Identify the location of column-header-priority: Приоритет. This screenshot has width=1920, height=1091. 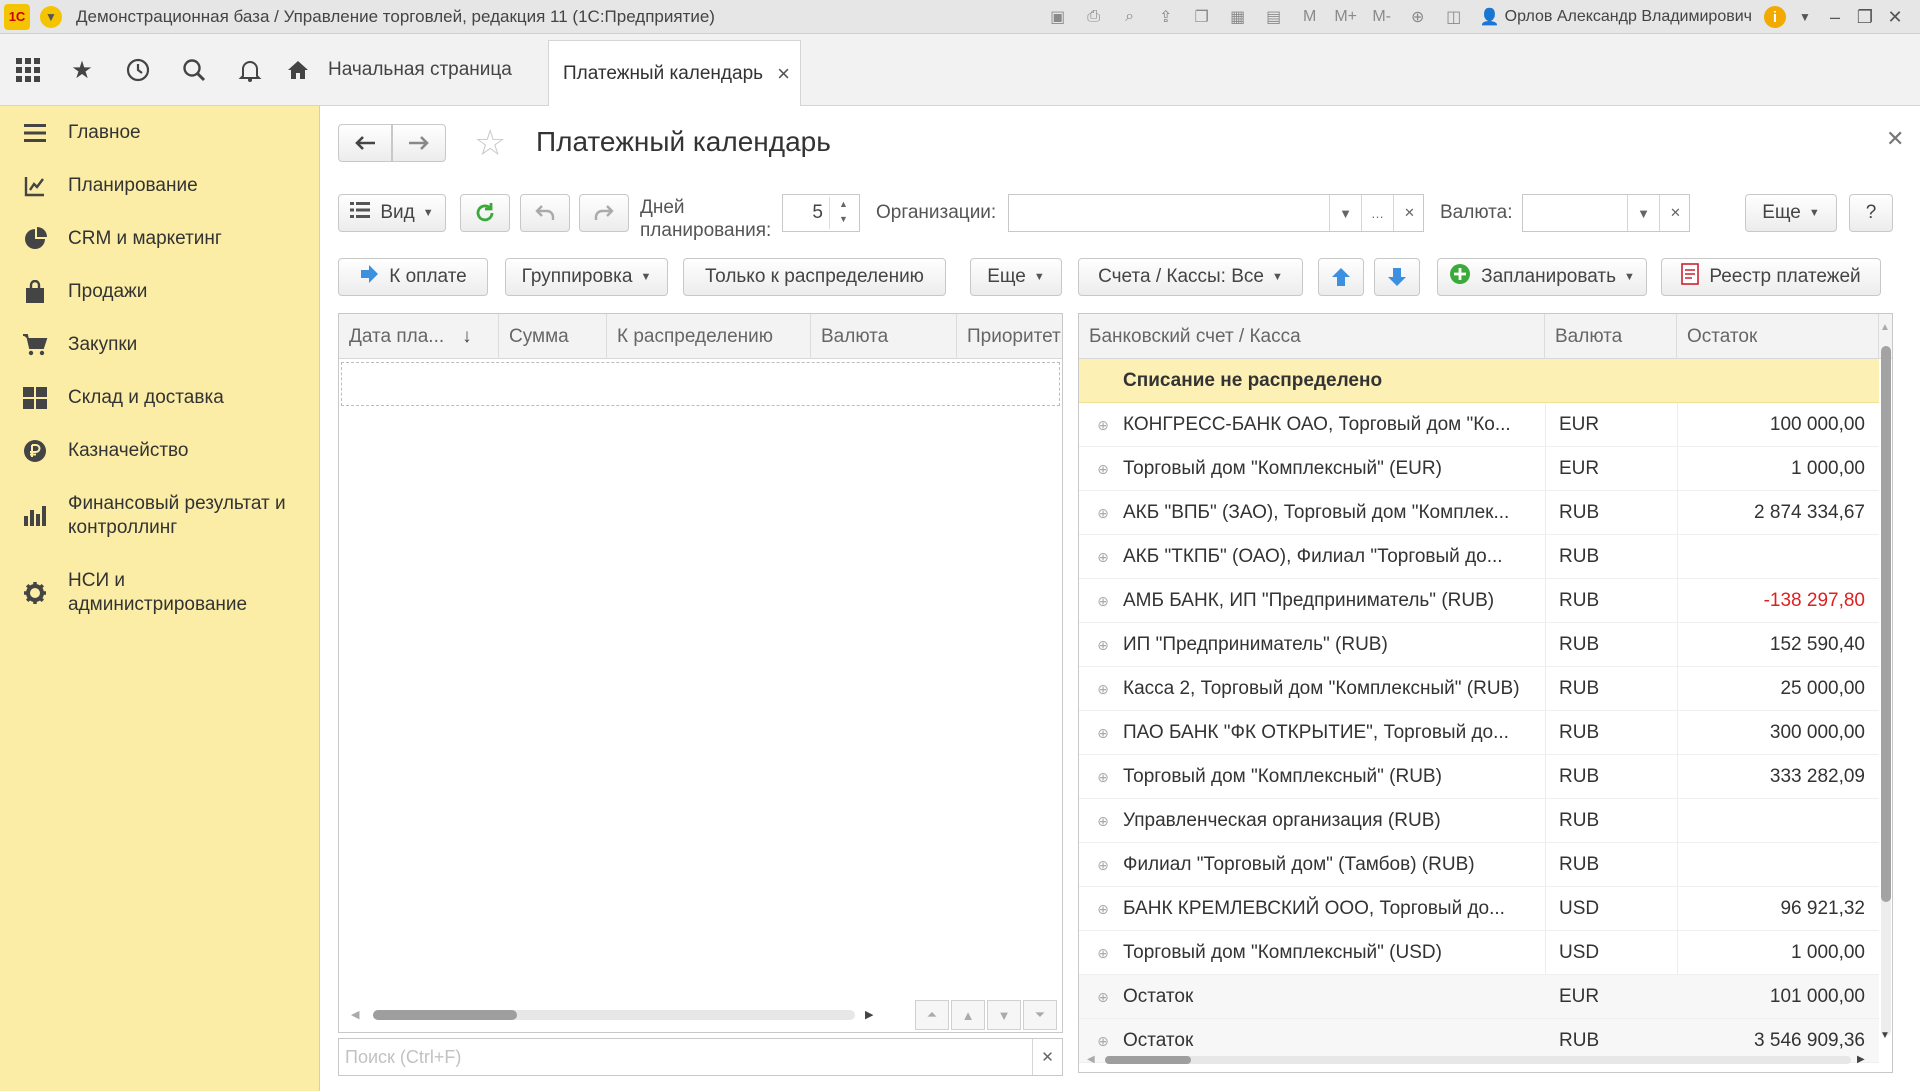
(1009, 336).